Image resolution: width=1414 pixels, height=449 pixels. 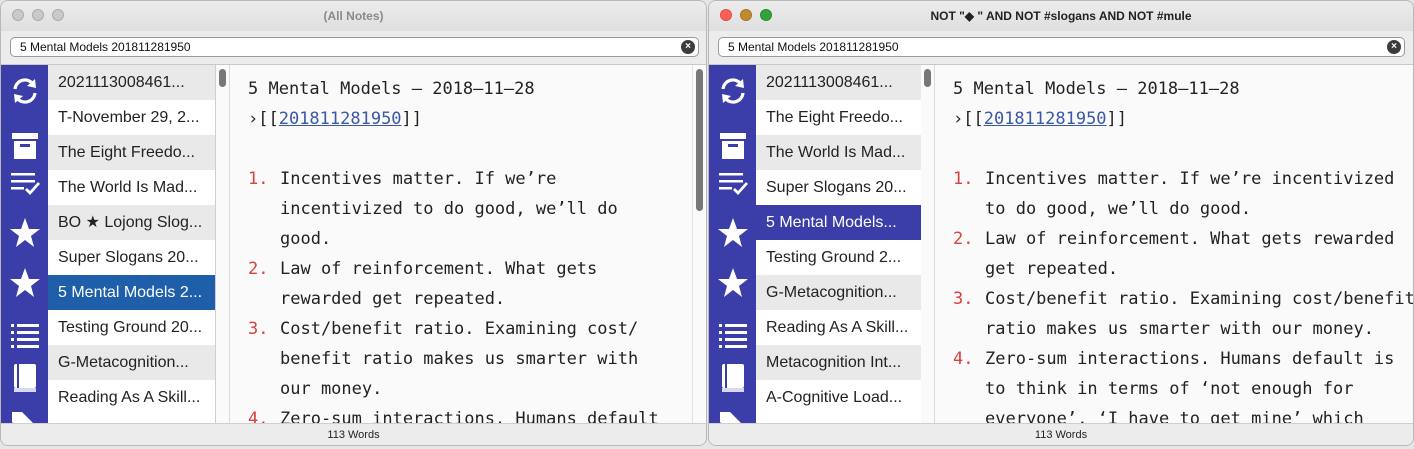 I want to click on list-item-text: Law of reinforcement. What gets rewarded, so click(x=1190, y=239).